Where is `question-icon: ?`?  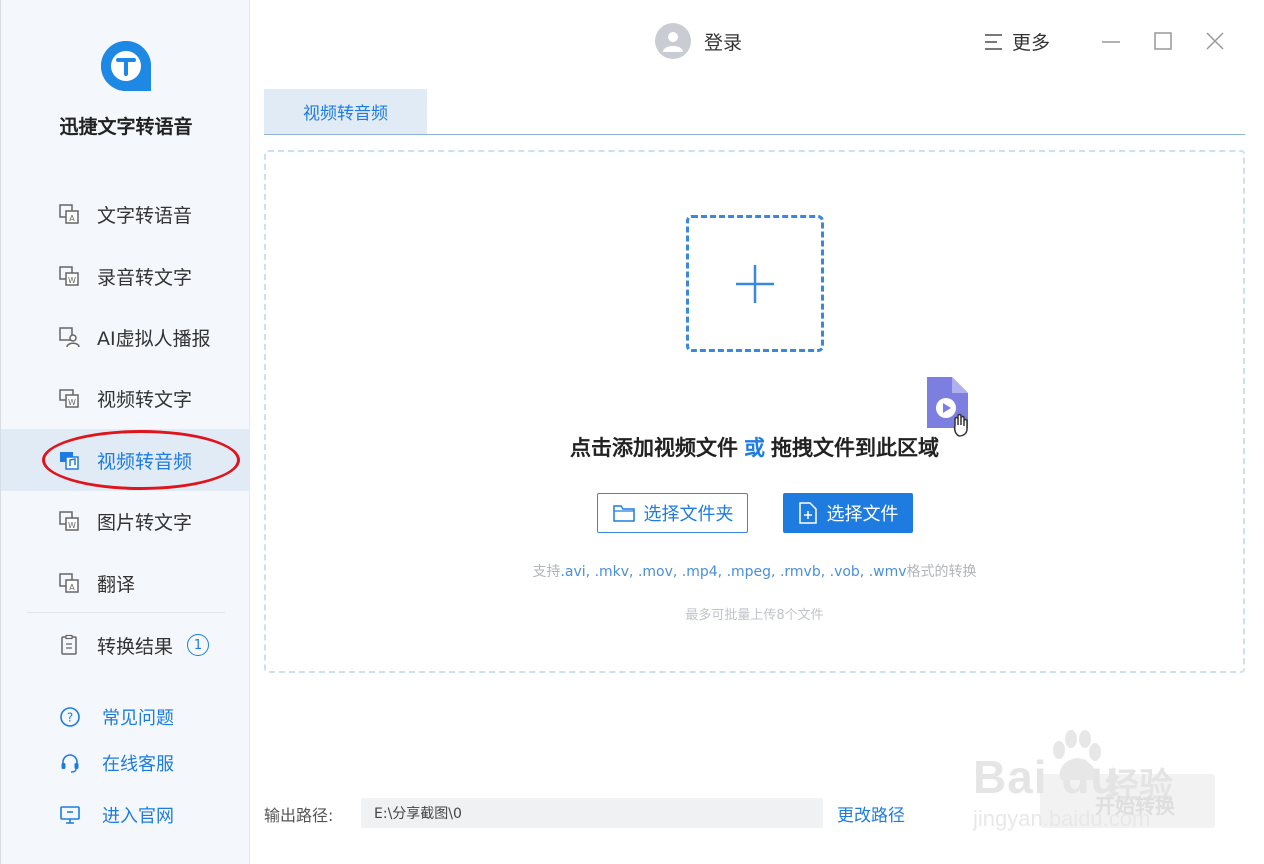 question-icon: ? is located at coordinates (70, 717).